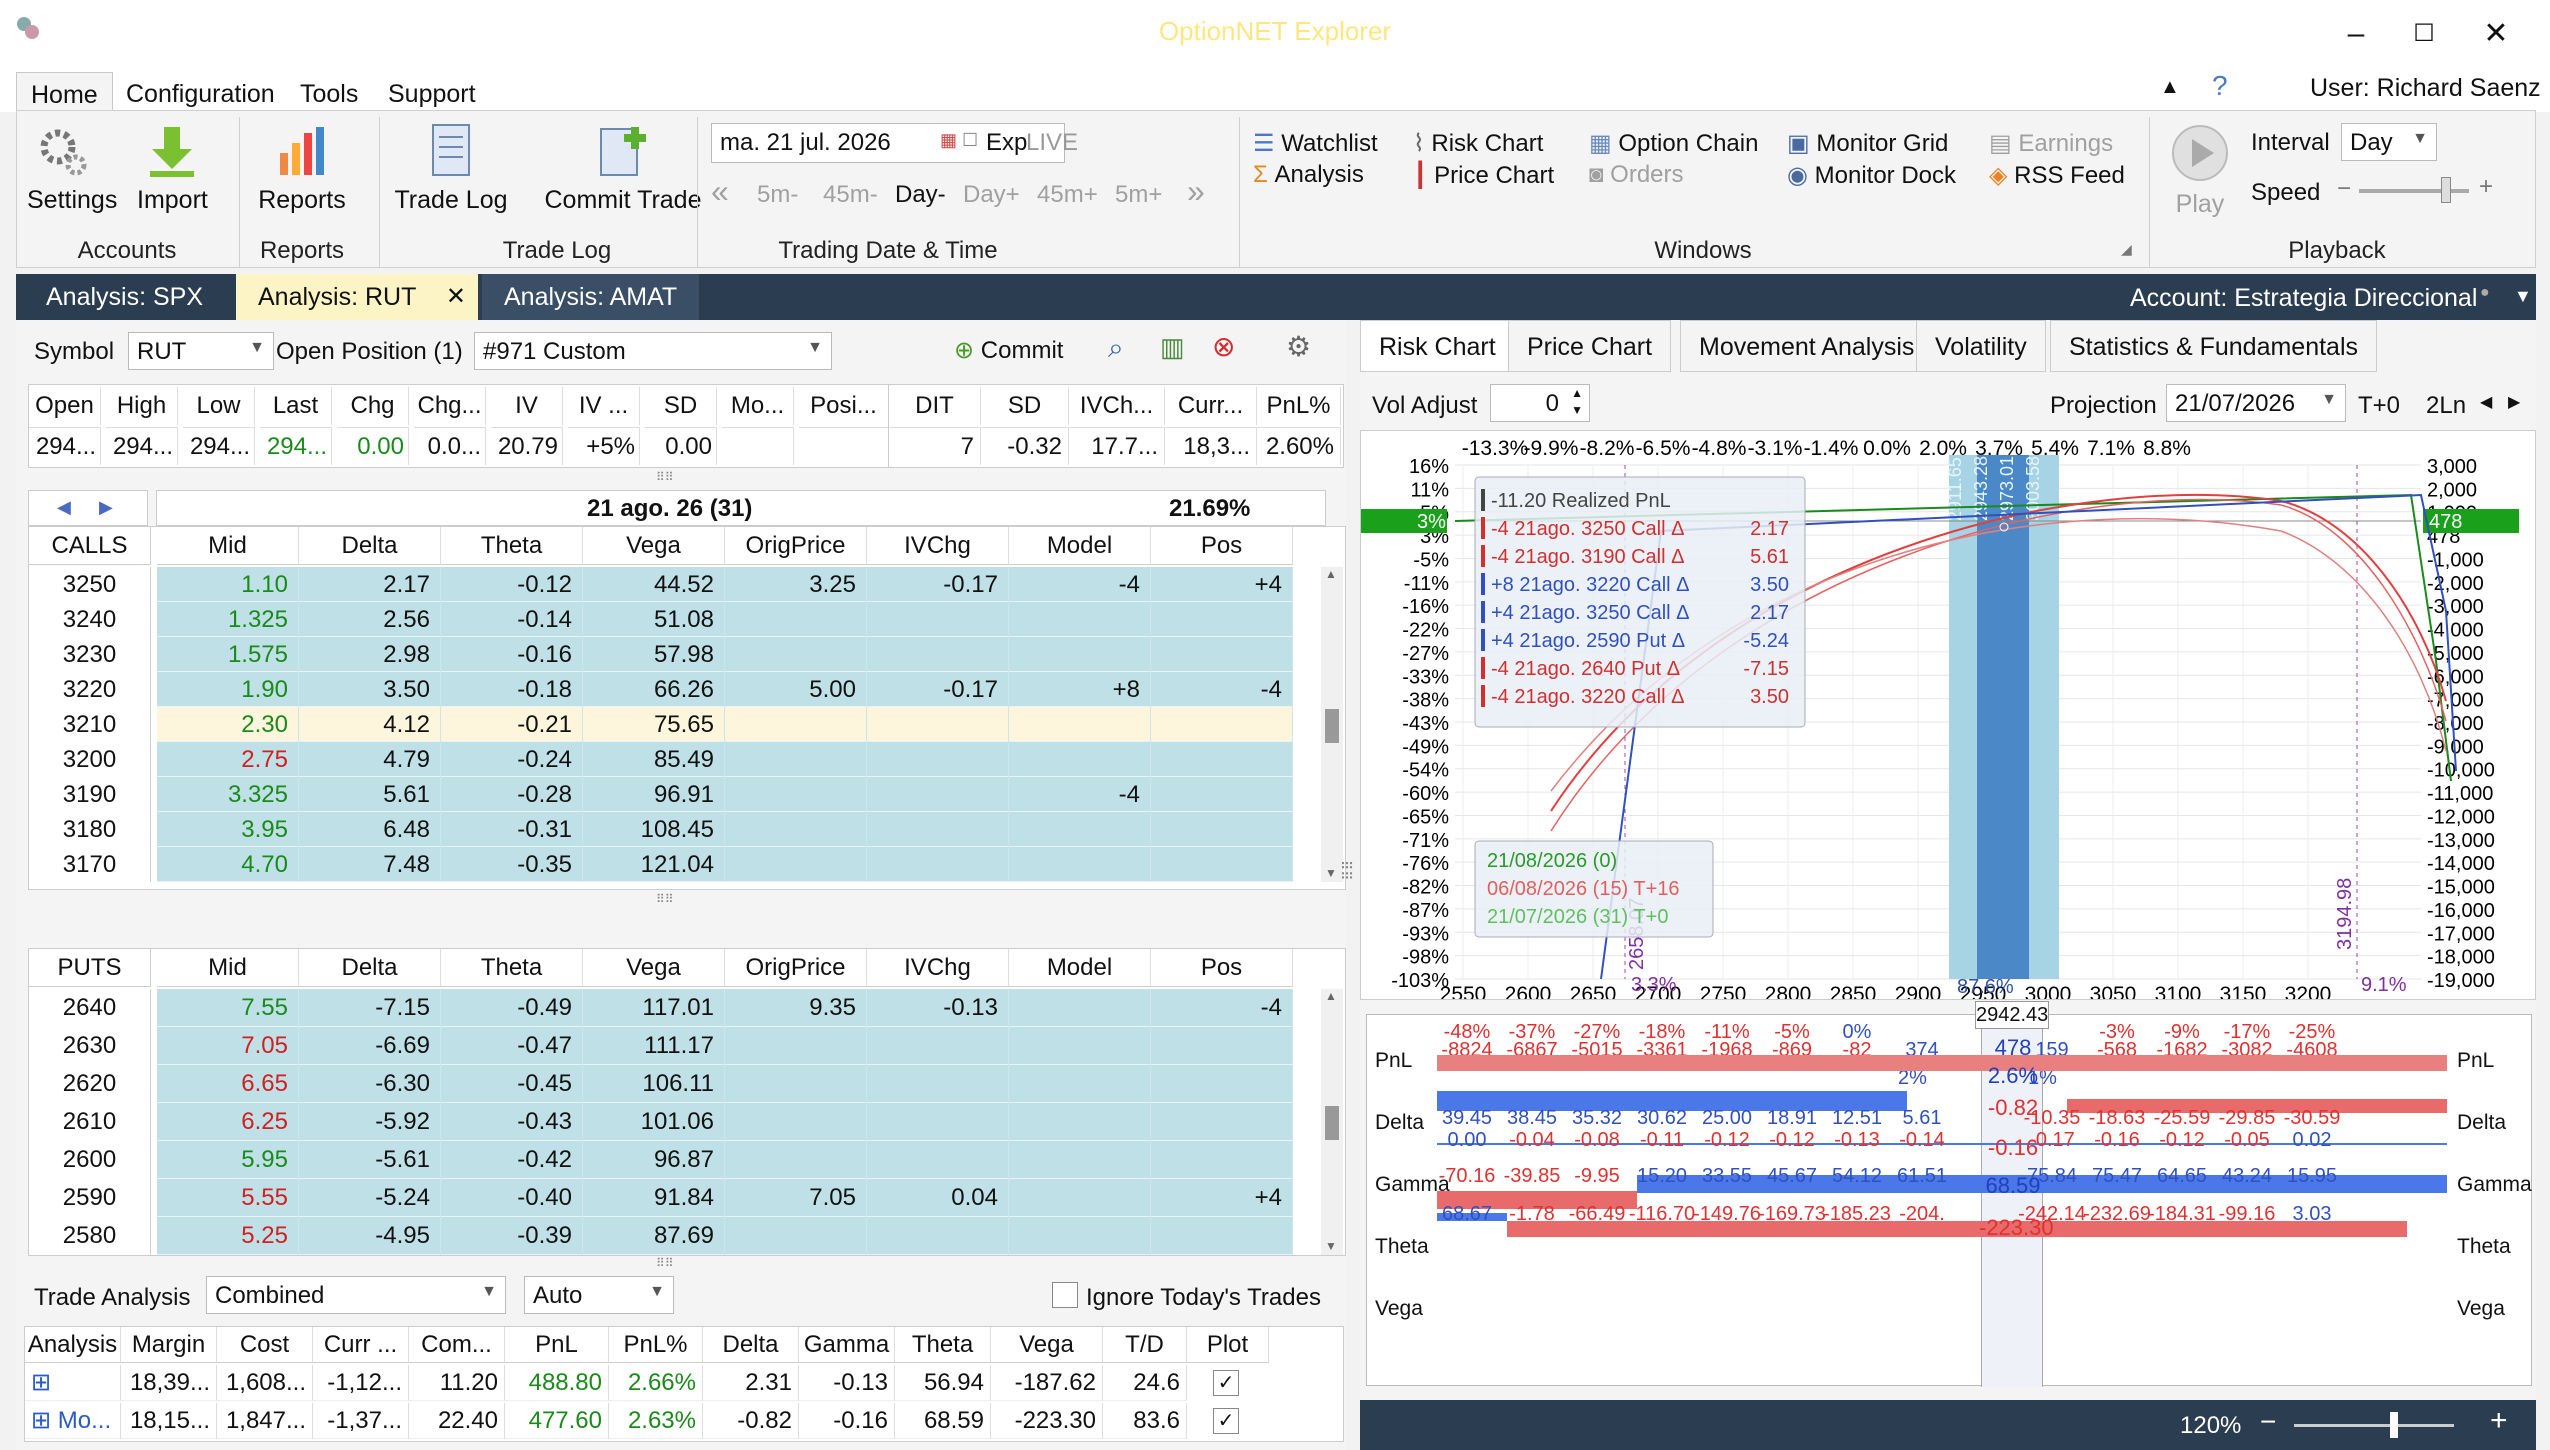 The image size is (2550, 1450). What do you see at coordinates (725, 724) in the screenshot?
I see `table-row: 2.30 4.12 -0.21 75.65` at bounding box center [725, 724].